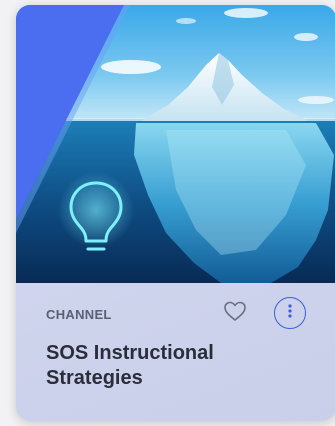 This screenshot has width=335, height=426. I want to click on card-title: SOS Instructional Strategies, so click(166, 366).